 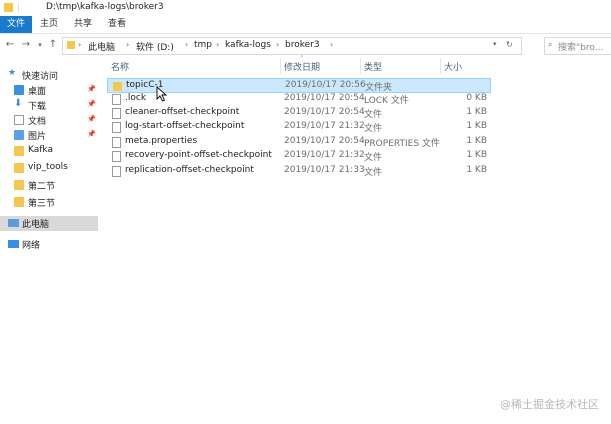 What do you see at coordinates (49, 75) in the screenshot?
I see `nav-item-quick-access: ★ 快速访问` at bounding box center [49, 75].